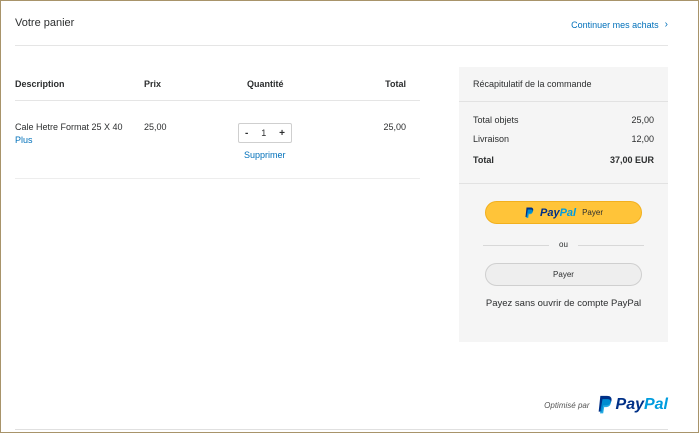 This screenshot has height=433, width=699. What do you see at coordinates (642, 120) in the screenshot?
I see `summary-line-value: 25,00` at bounding box center [642, 120].